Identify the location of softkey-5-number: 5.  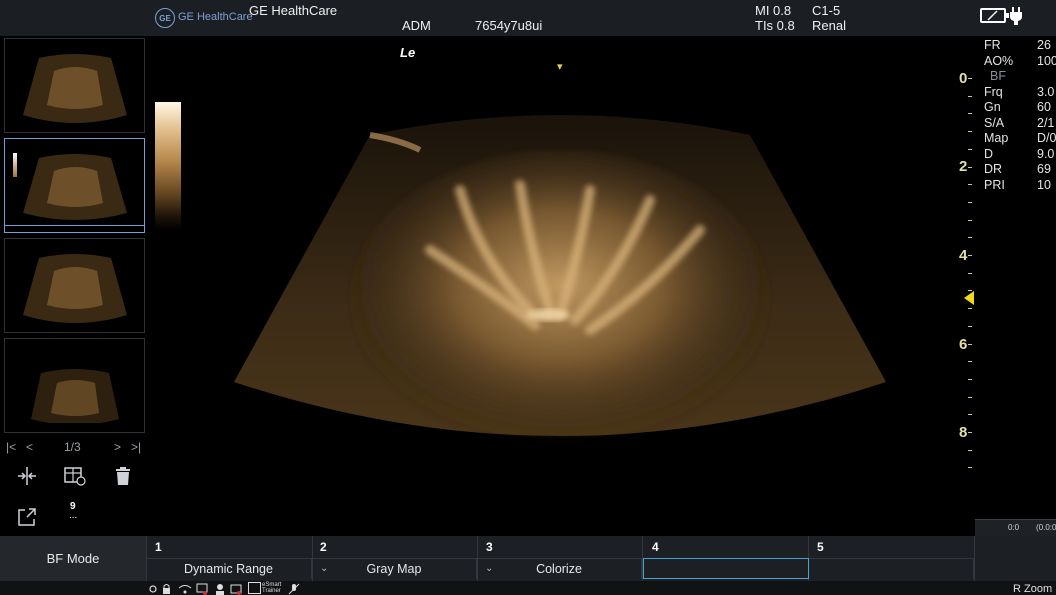
(820, 547).